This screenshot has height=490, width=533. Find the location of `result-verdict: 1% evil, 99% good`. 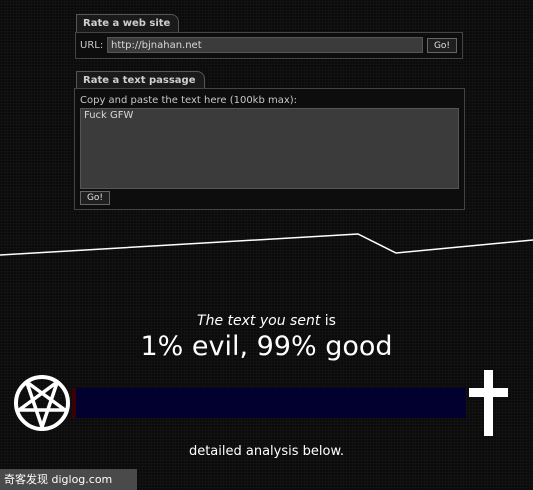

result-verdict: 1% evil, 99% good is located at coordinates (266, 346).